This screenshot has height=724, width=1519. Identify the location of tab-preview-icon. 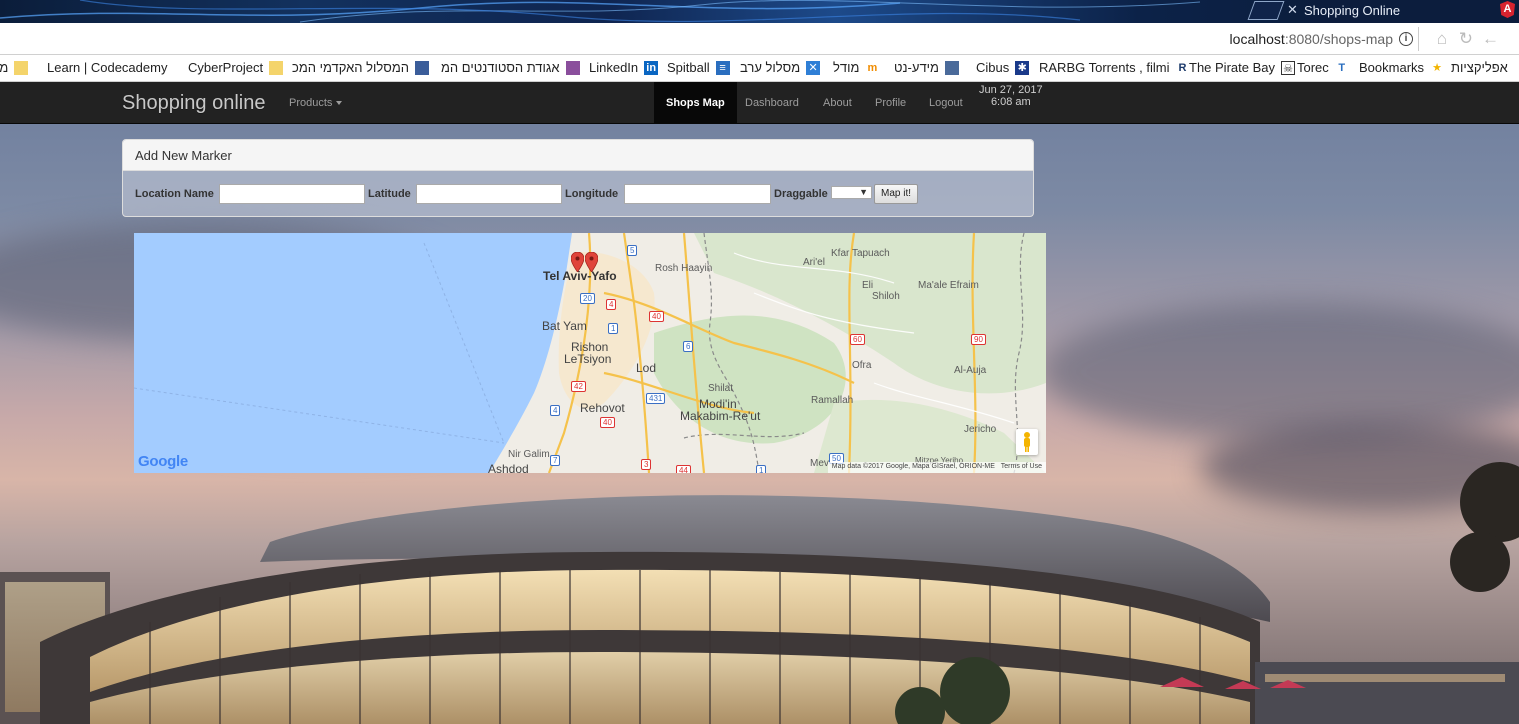
(1266, 10).